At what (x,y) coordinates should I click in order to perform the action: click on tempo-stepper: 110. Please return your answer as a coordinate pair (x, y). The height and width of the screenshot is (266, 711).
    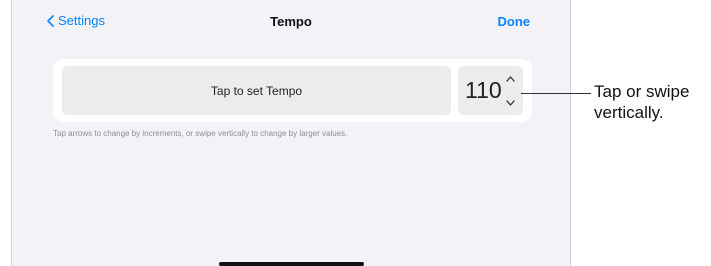
    Looking at the image, I should click on (490, 90).